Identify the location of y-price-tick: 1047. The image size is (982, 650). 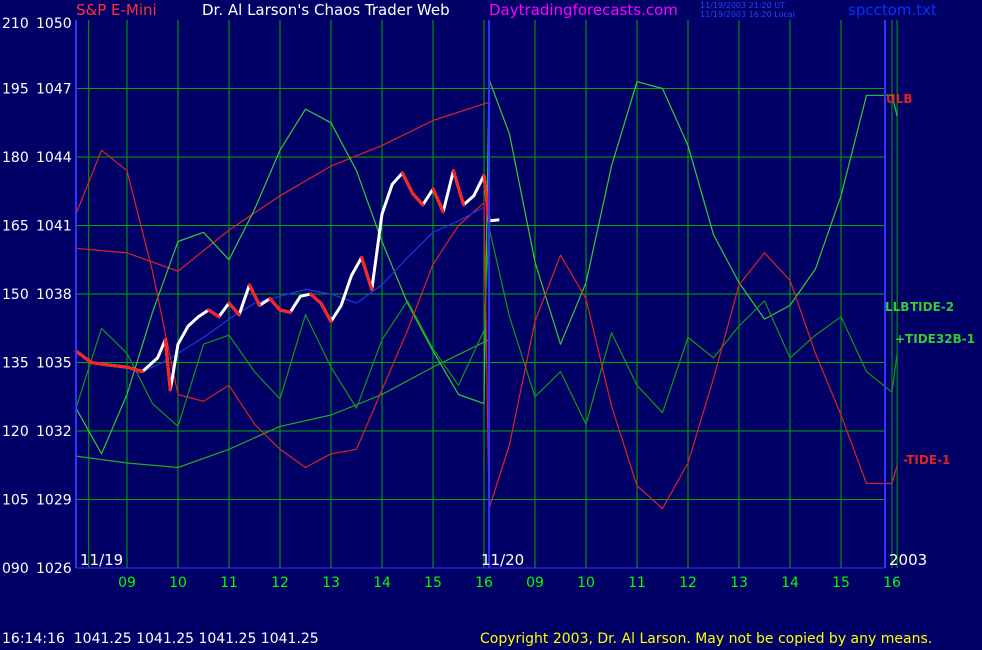
(54, 90).